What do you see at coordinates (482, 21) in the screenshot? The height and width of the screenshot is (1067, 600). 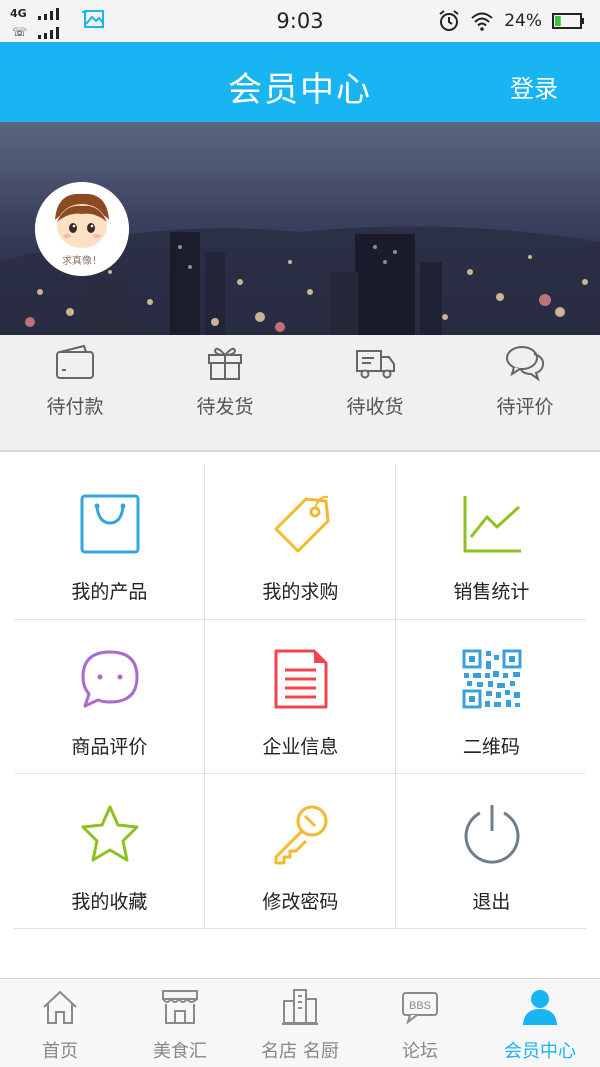 I see `wifi-icon` at bounding box center [482, 21].